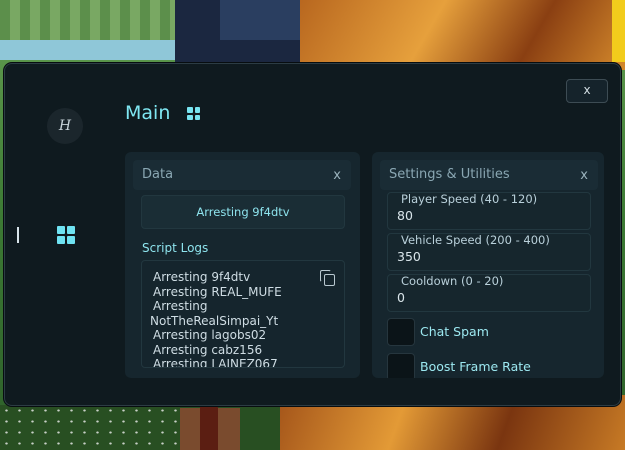 The height and width of the screenshot is (450, 625). What do you see at coordinates (217, 291) in the screenshot?
I see `log-line: Arresting REAL_MUFE` at bounding box center [217, 291].